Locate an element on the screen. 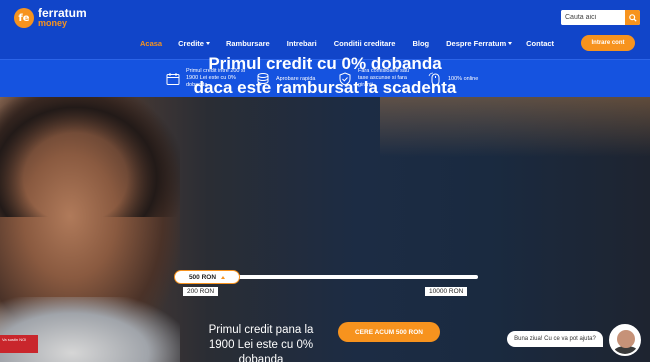 The height and width of the screenshot is (362, 650). ferratum-logo: fe ferratum money is located at coordinates (50, 17).